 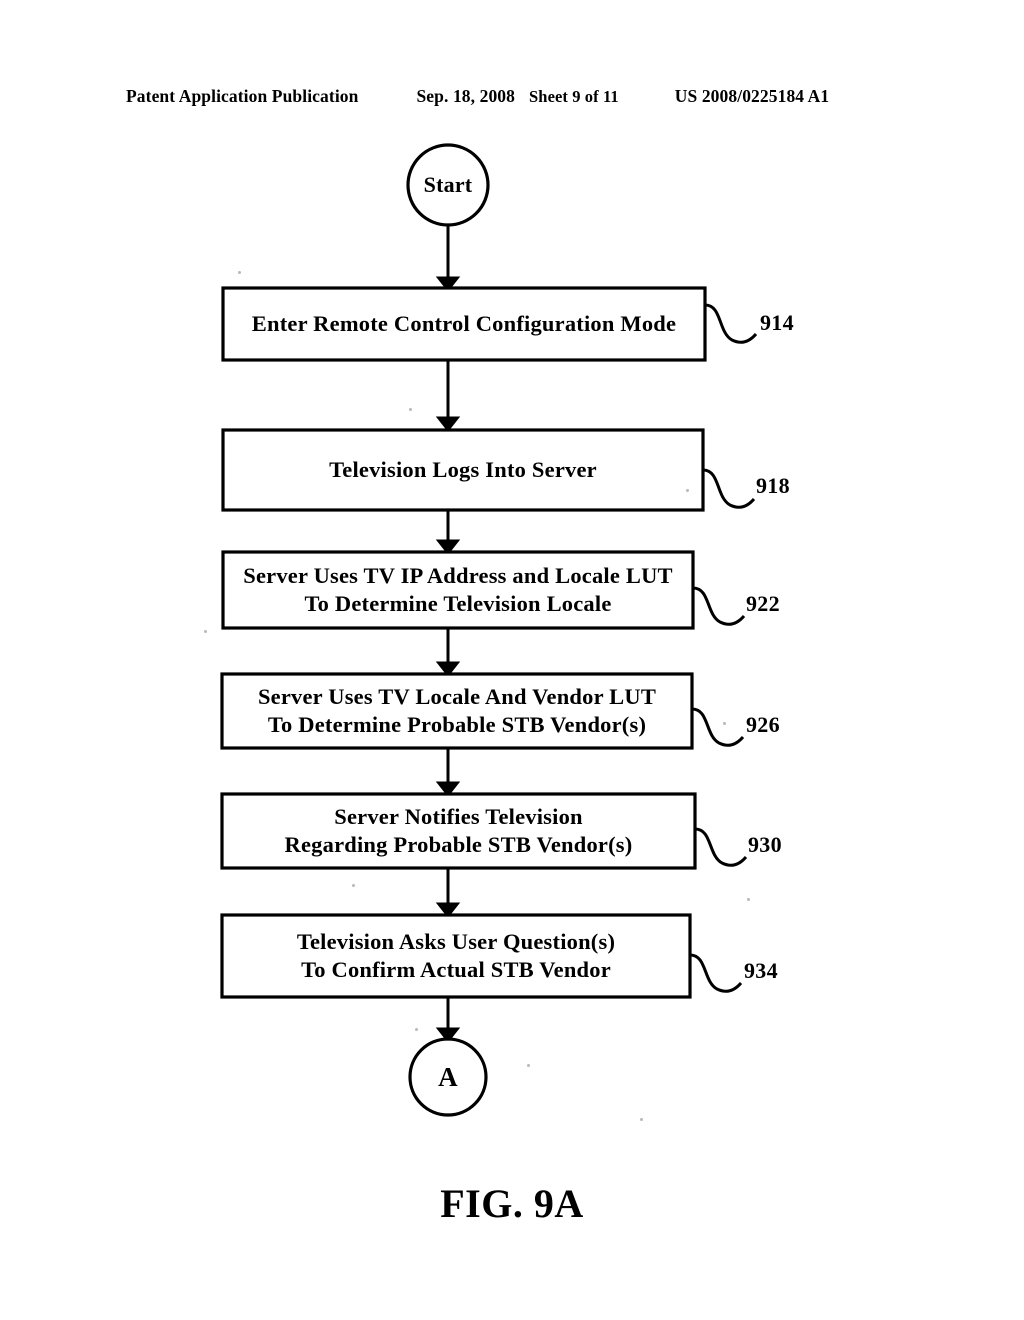 I want to click on reference-numeral-926: 926, so click(x=763, y=724).